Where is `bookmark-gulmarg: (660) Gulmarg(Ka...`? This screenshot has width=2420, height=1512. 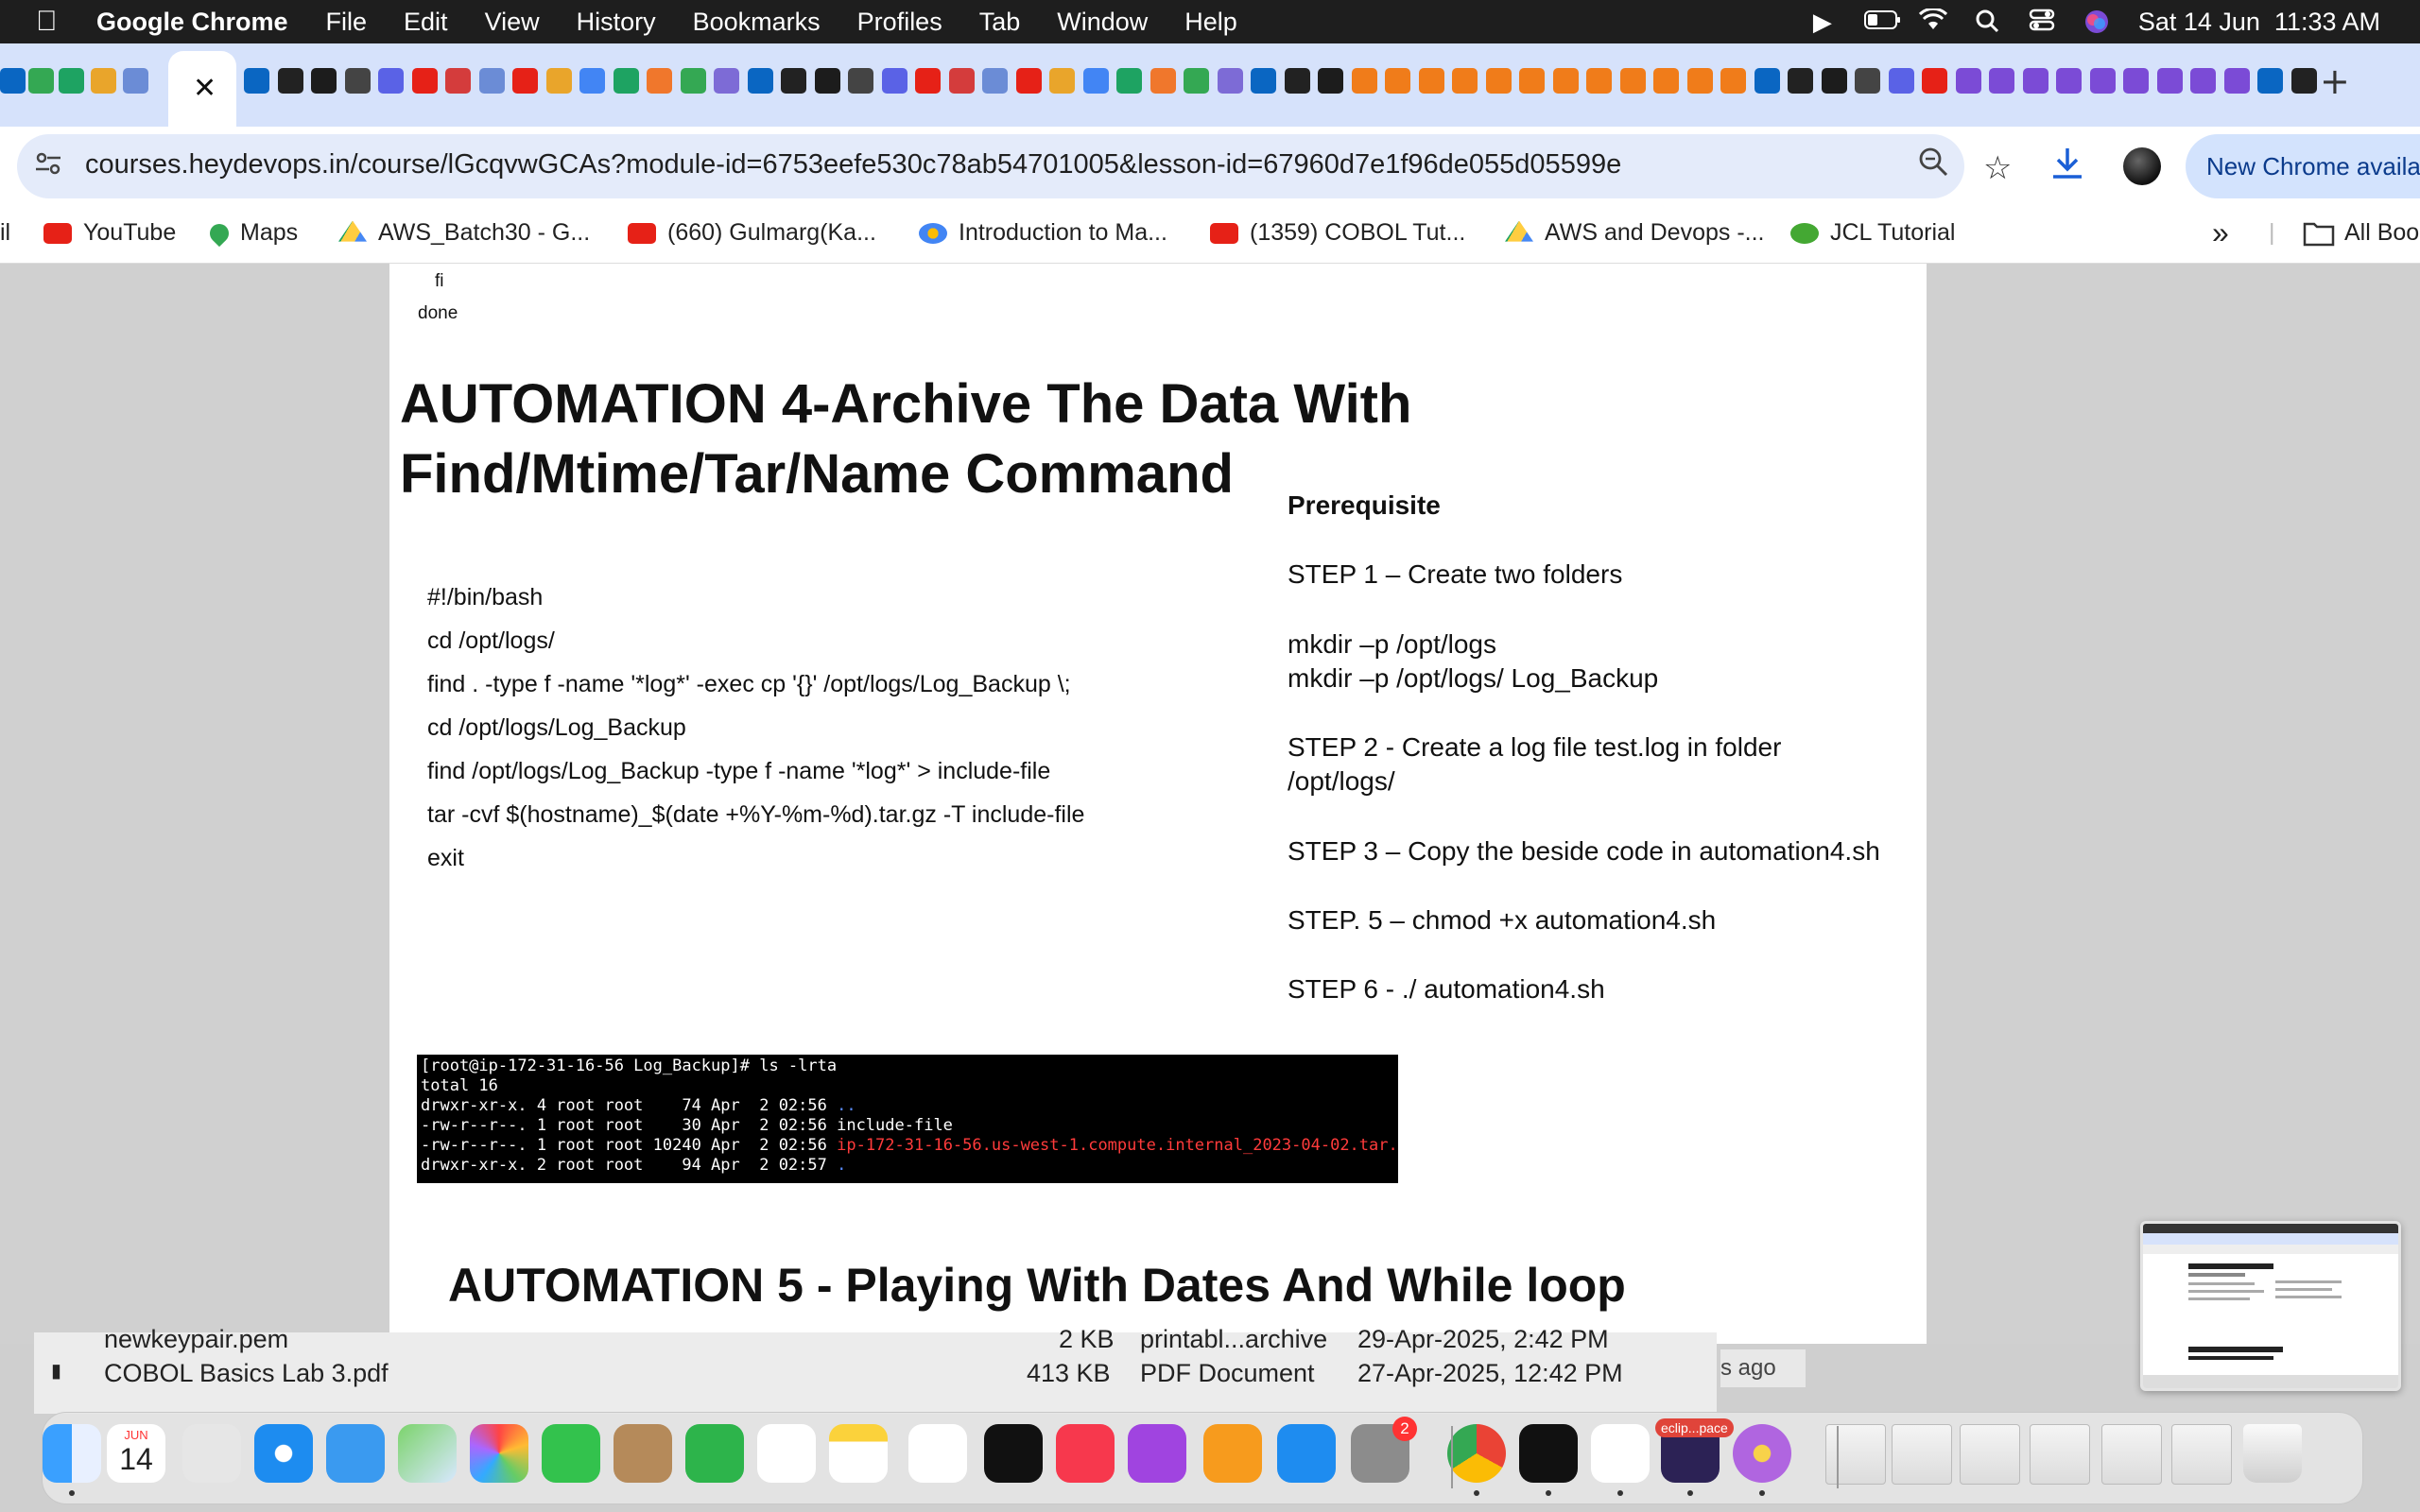
bookmark-gulmarg: (660) Gulmarg(Ka... is located at coordinates (752, 233).